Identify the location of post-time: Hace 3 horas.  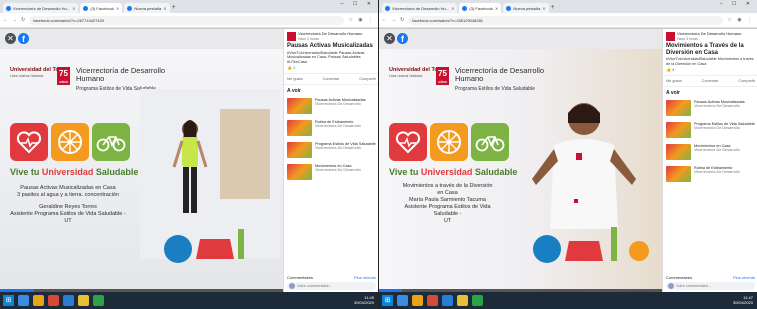
(709, 39).